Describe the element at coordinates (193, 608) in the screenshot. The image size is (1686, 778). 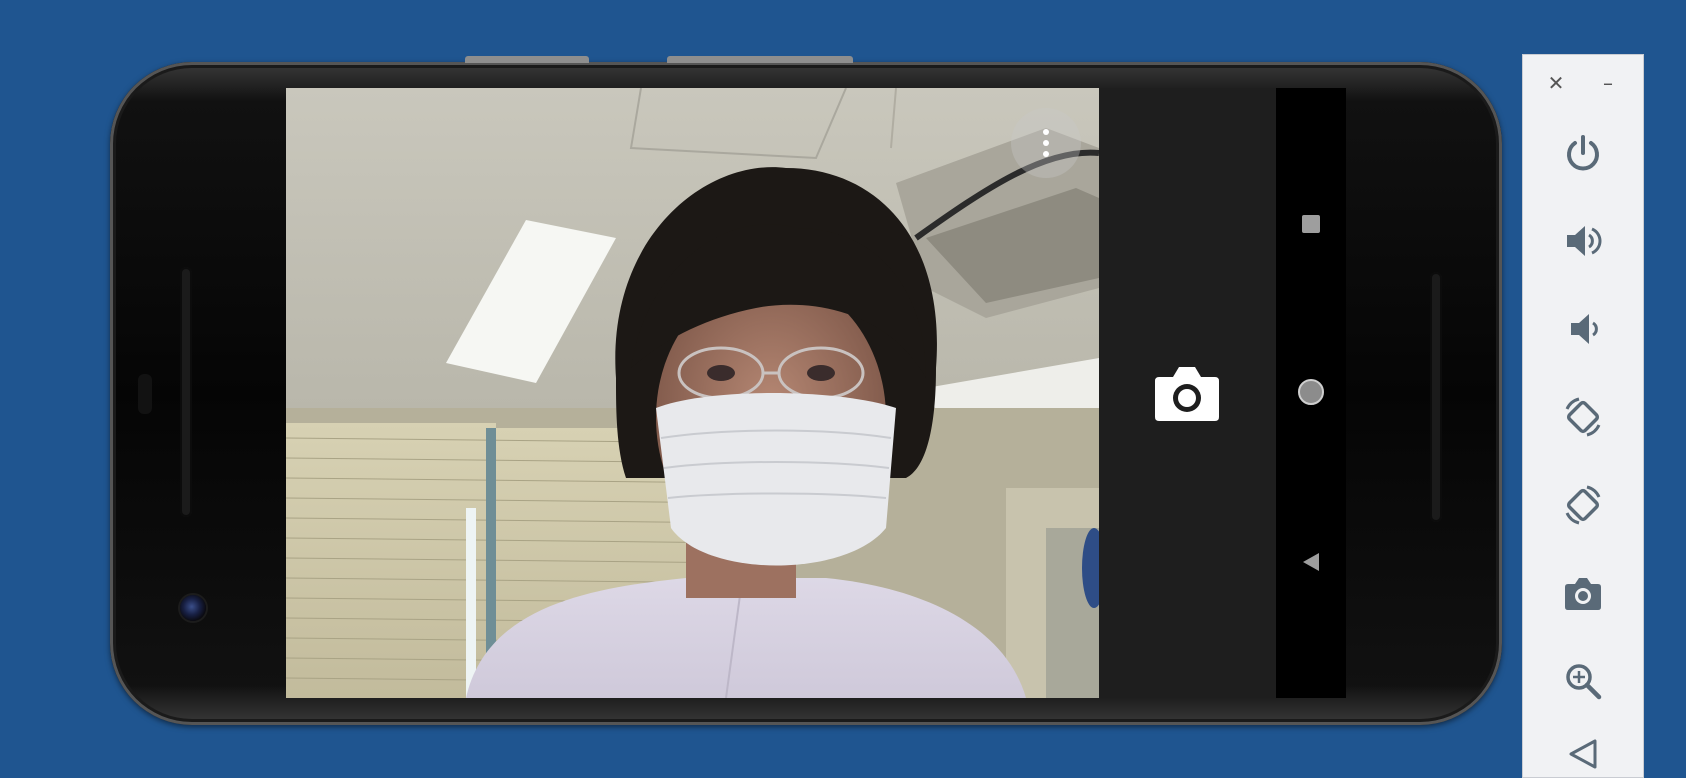
I see `front-camera-lens` at that location.